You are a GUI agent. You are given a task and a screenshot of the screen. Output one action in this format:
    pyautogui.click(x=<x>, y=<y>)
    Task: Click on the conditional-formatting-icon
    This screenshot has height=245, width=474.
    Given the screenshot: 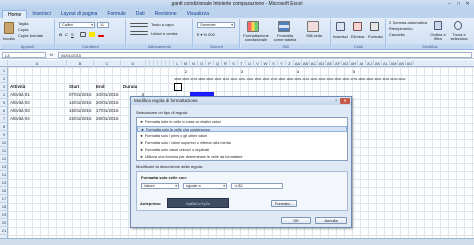 What is the action you would take?
    pyautogui.click(x=253, y=26)
    